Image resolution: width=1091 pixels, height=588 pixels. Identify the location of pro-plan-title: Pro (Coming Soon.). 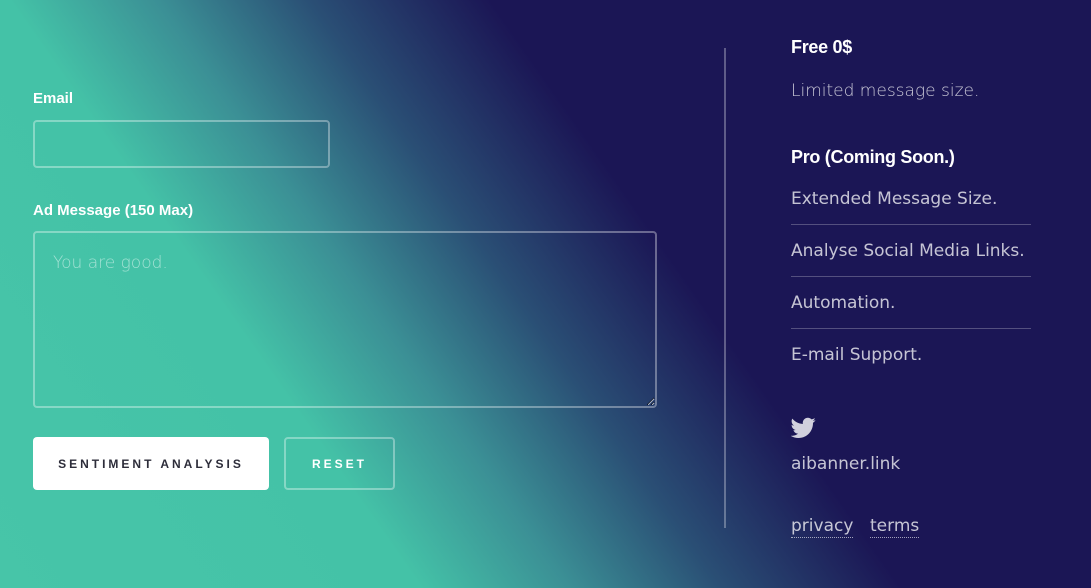
(873, 157).